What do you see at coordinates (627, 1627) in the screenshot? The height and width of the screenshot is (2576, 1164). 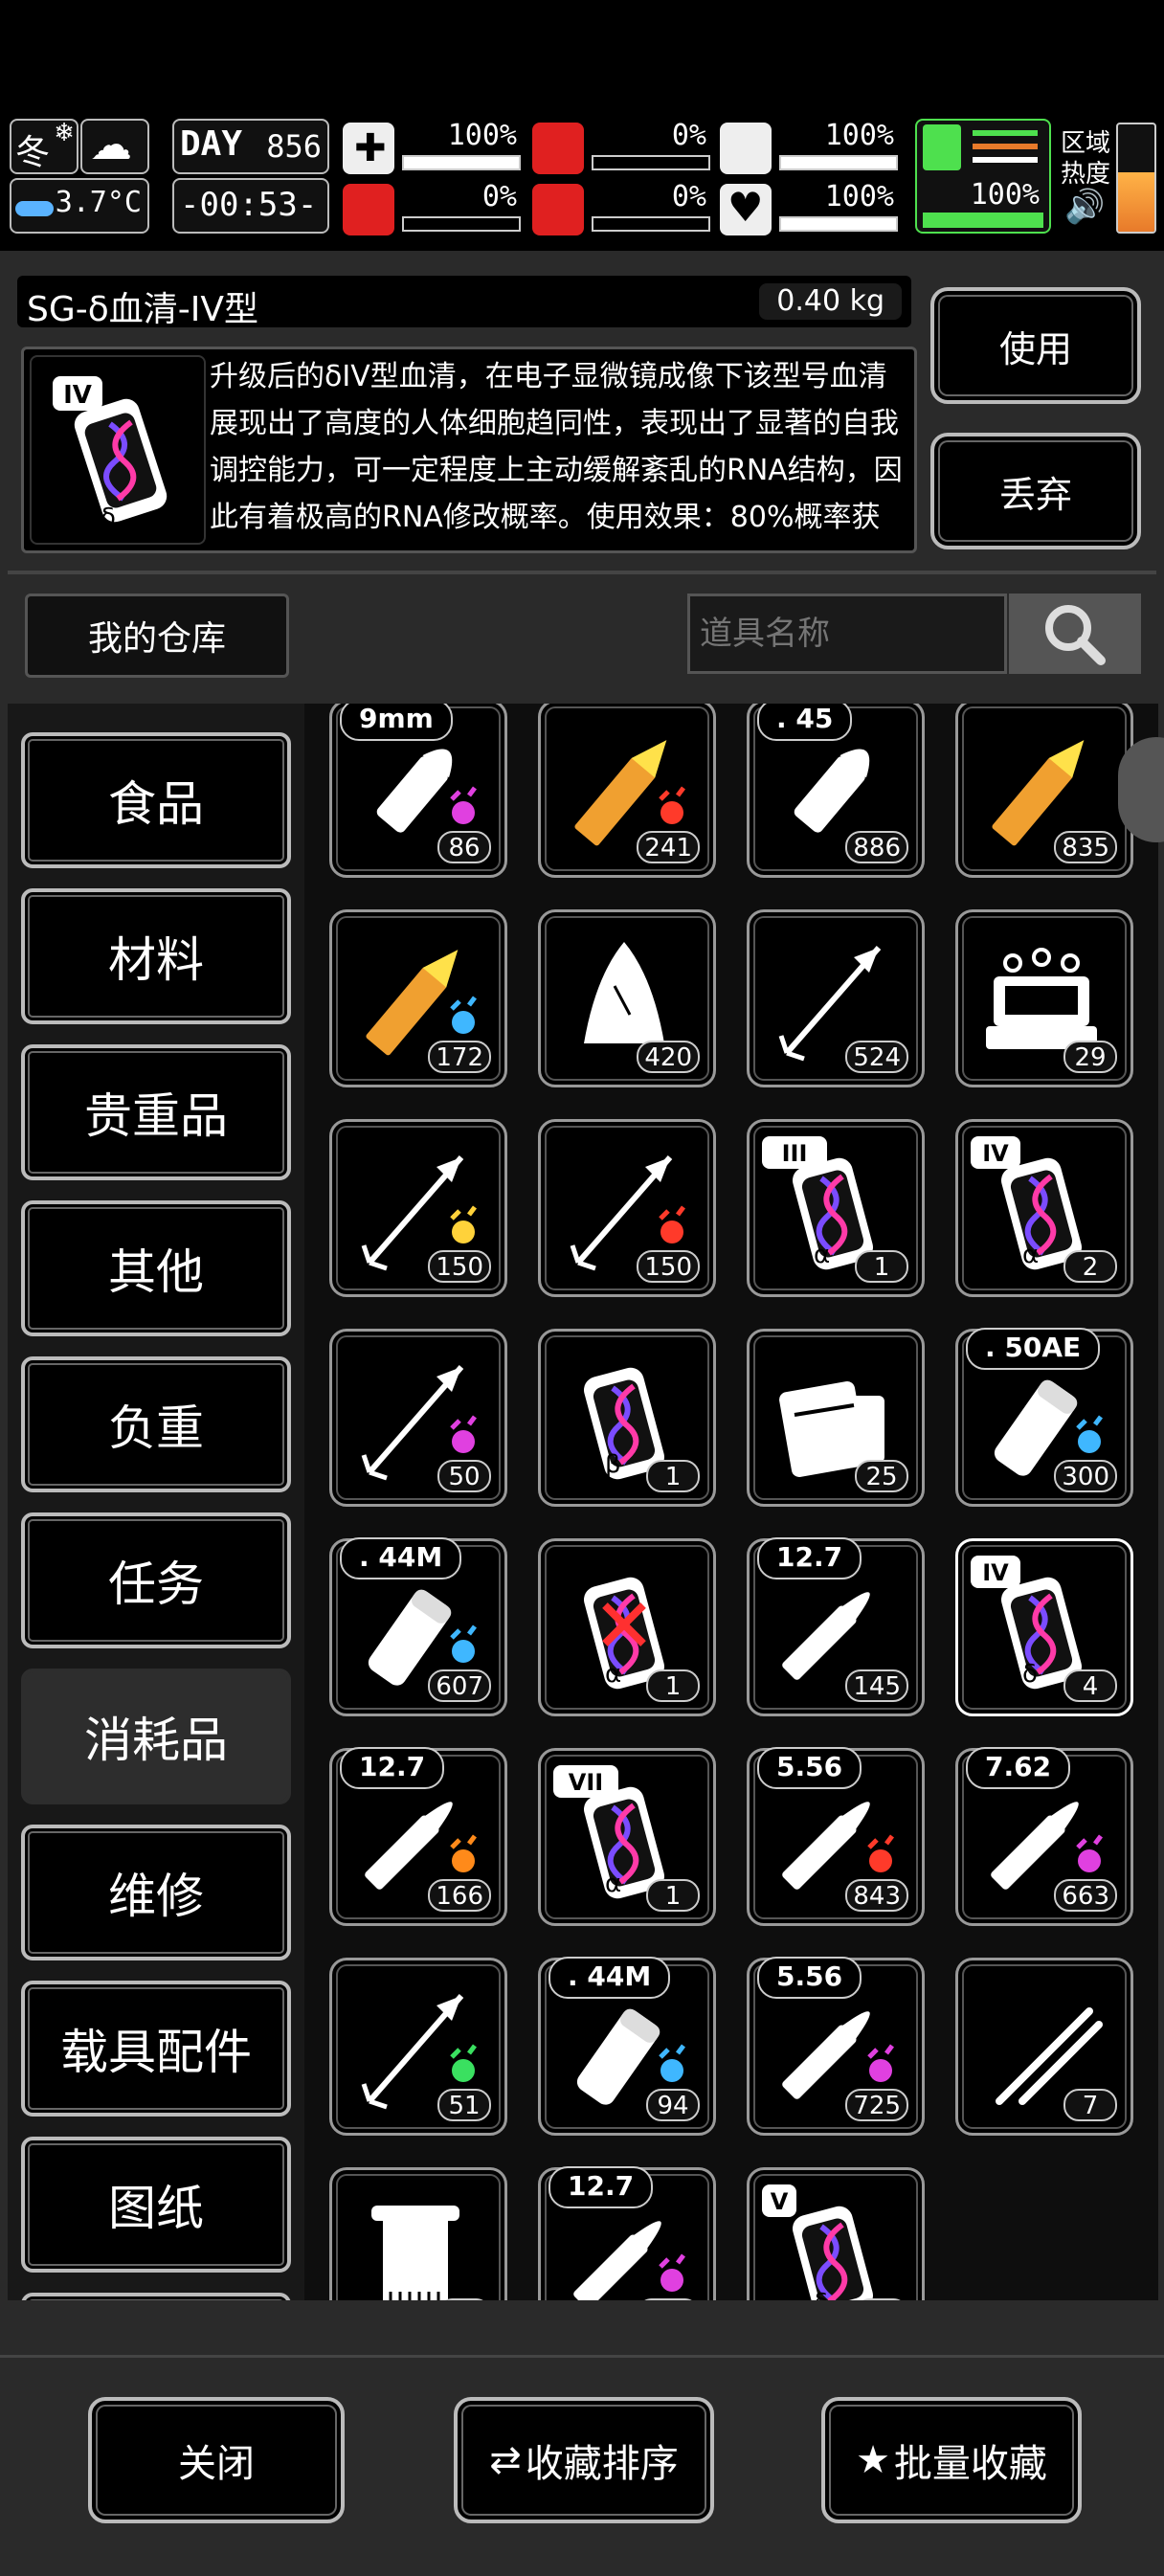 I see `inventory-slot: α1` at bounding box center [627, 1627].